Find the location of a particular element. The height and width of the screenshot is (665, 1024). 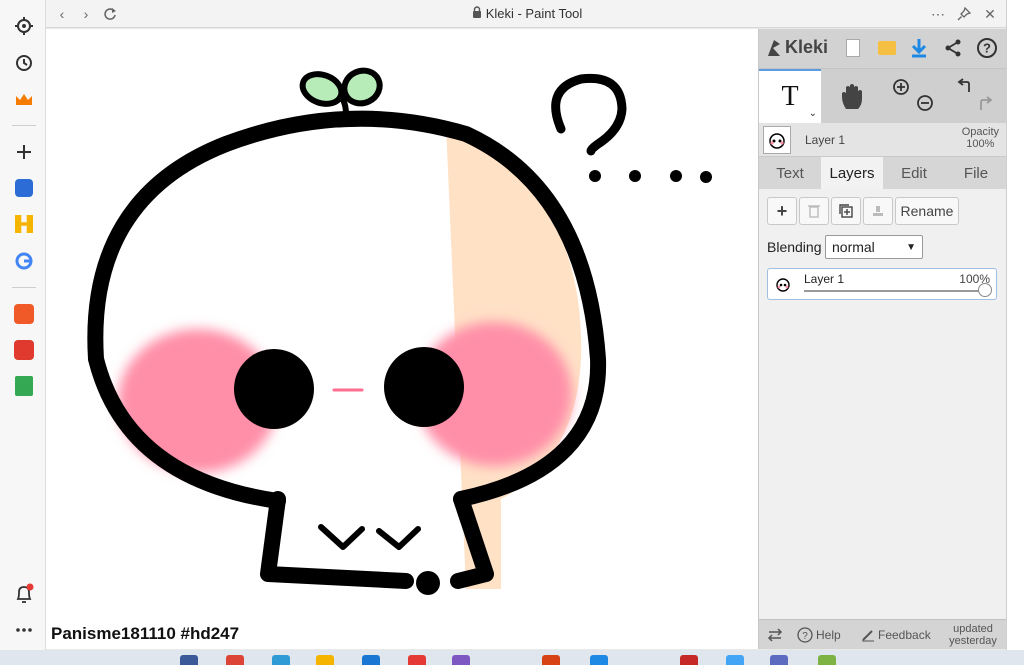

crown-icon is located at coordinates (24, 100).